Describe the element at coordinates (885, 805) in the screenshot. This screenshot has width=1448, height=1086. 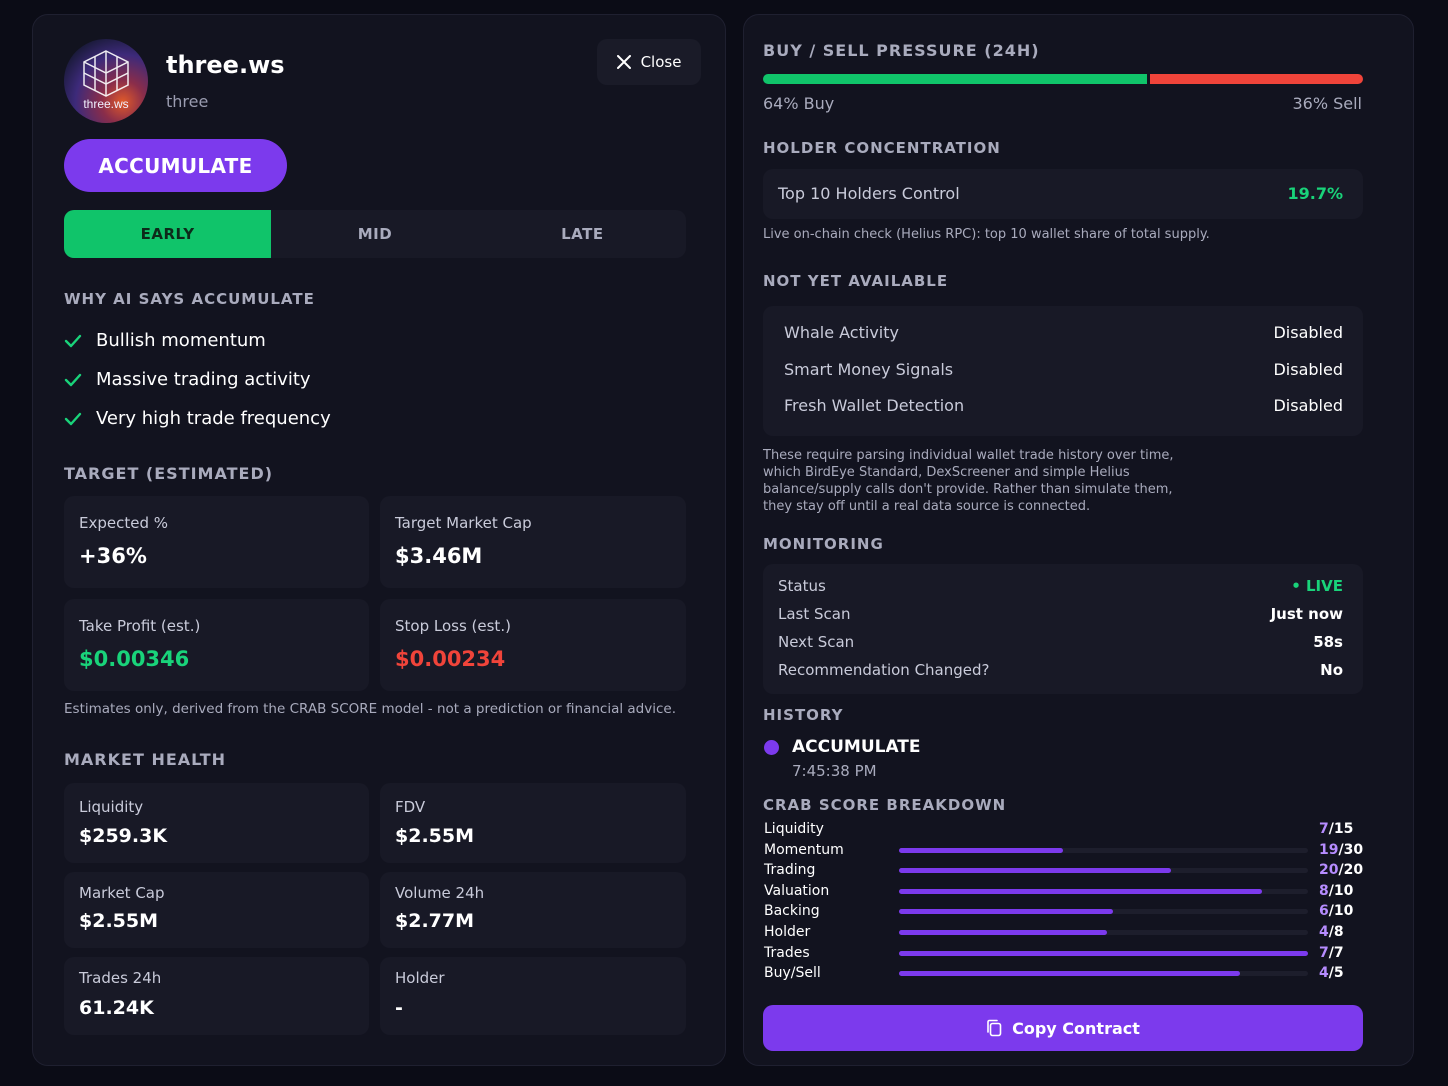
I see `crab-title: CRAB SCORE BREAKDOWN` at that location.